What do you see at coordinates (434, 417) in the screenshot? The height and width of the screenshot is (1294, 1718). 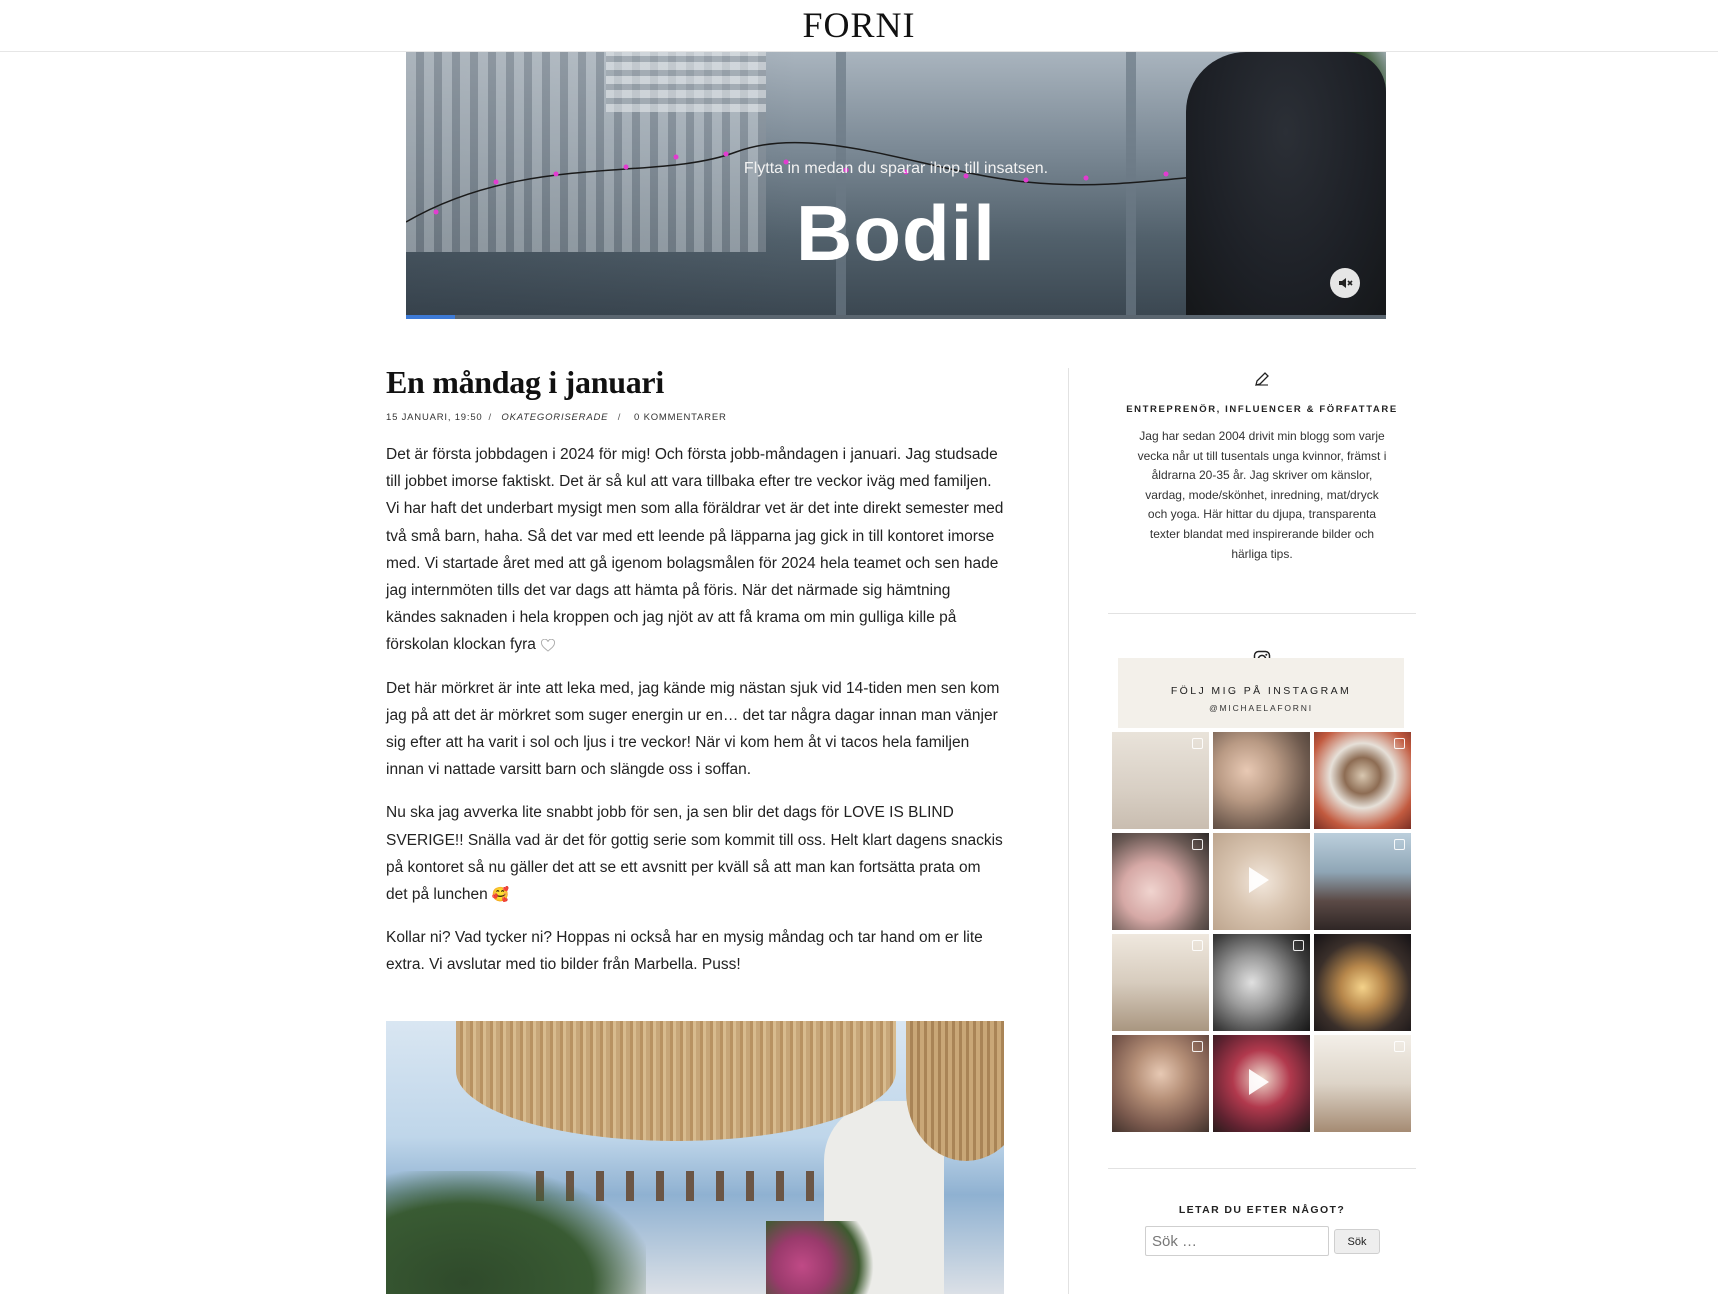 I see `post-date: 15 januari, 19:50` at bounding box center [434, 417].